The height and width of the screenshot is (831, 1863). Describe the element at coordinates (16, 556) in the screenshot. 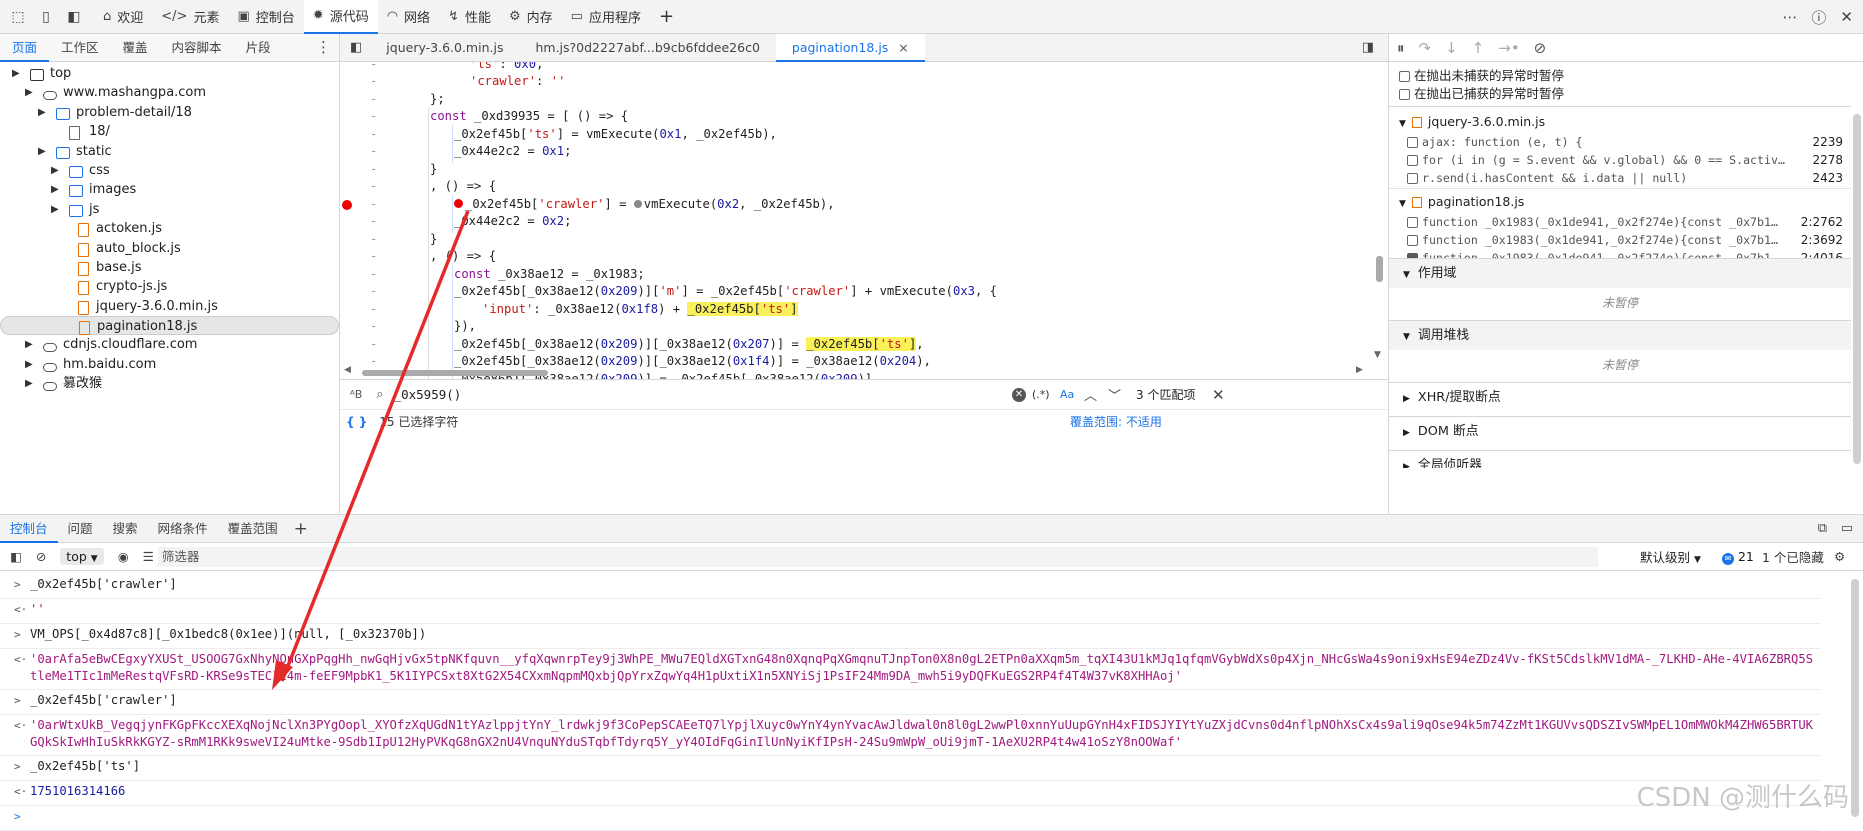

I see `sidebar-toggle-icon: ◧` at that location.